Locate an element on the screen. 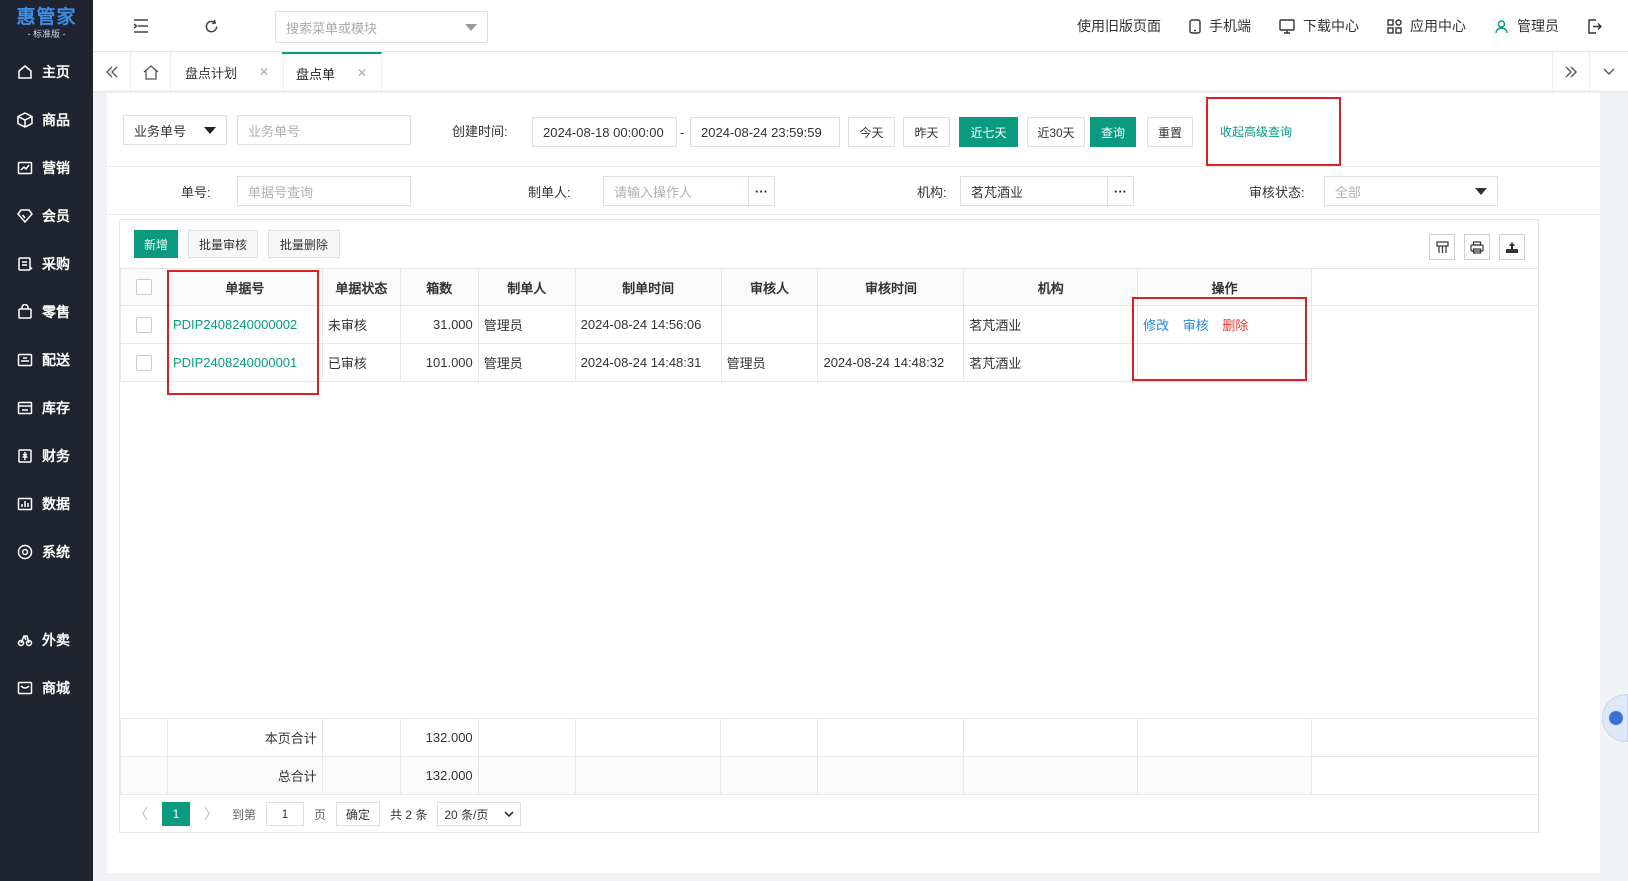 Image resolution: width=1628 pixels, height=881 pixels. sidebar-item-finance: 财务 is located at coordinates (46, 456).